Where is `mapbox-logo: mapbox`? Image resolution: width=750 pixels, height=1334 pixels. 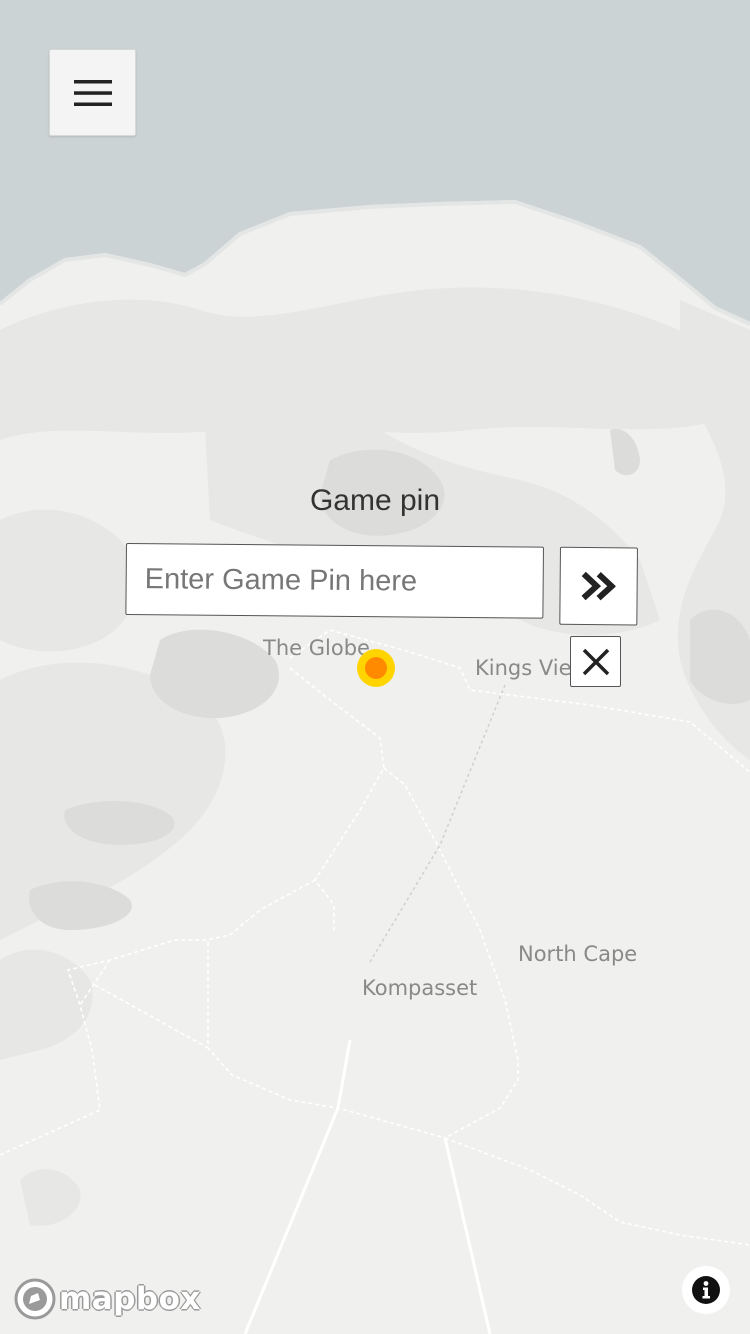
mapbox-logo: mapbox is located at coordinates (107, 1299).